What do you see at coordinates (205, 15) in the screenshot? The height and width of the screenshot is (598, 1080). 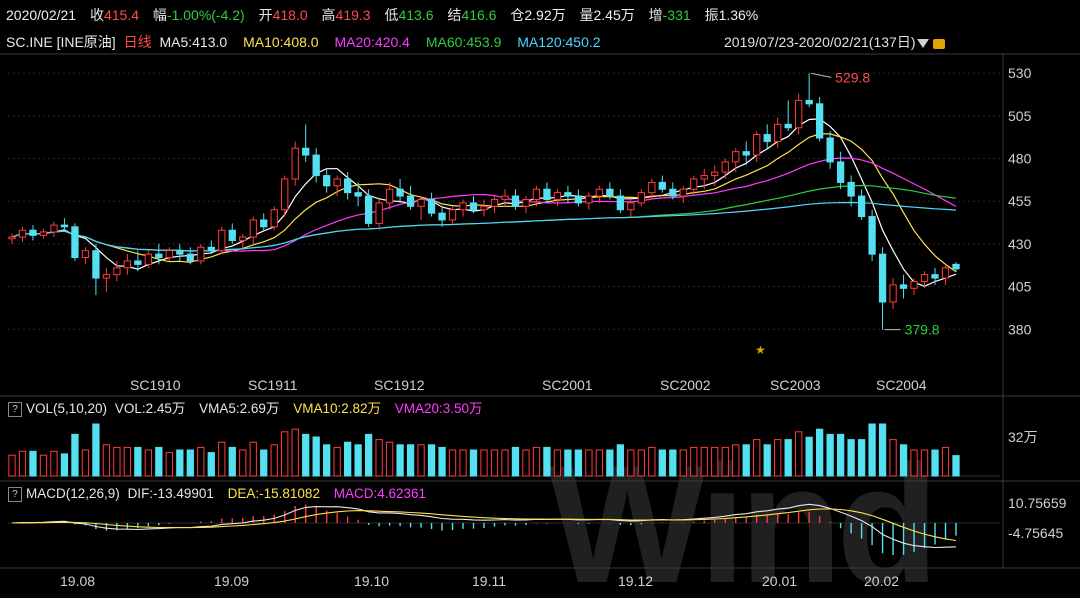 I see `change-value: -1.00%(-4.2)` at bounding box center [205, 15].